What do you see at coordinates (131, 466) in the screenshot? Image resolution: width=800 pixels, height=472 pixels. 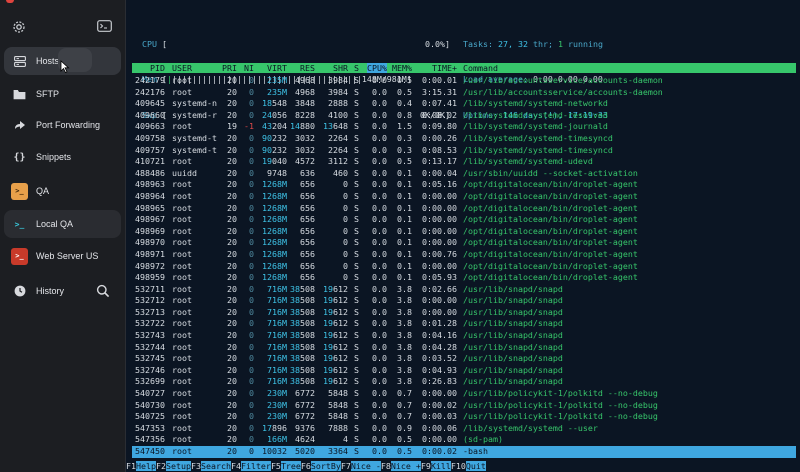 I see `fkey-f1: F1` at bounding box center [131, 466].